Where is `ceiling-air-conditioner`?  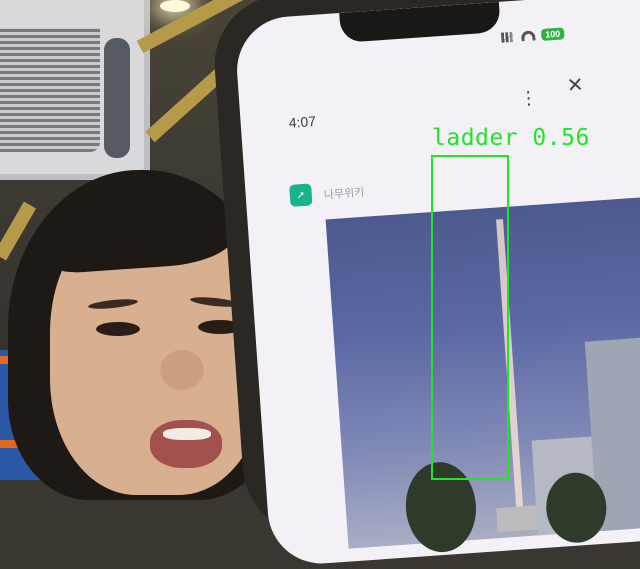
ceiling-air-conditioner is located at coordinates (75, 90).